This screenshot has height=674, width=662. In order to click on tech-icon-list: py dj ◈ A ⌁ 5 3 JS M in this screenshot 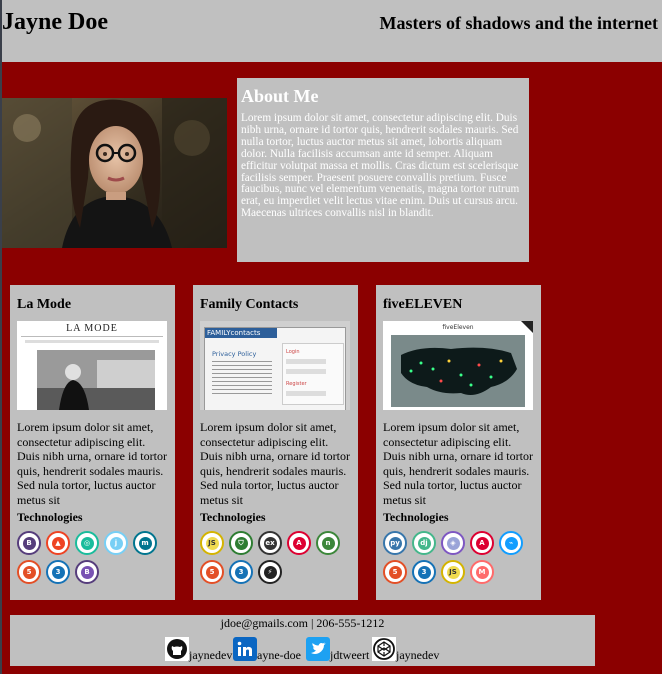, I will do `click(459, 557)`.